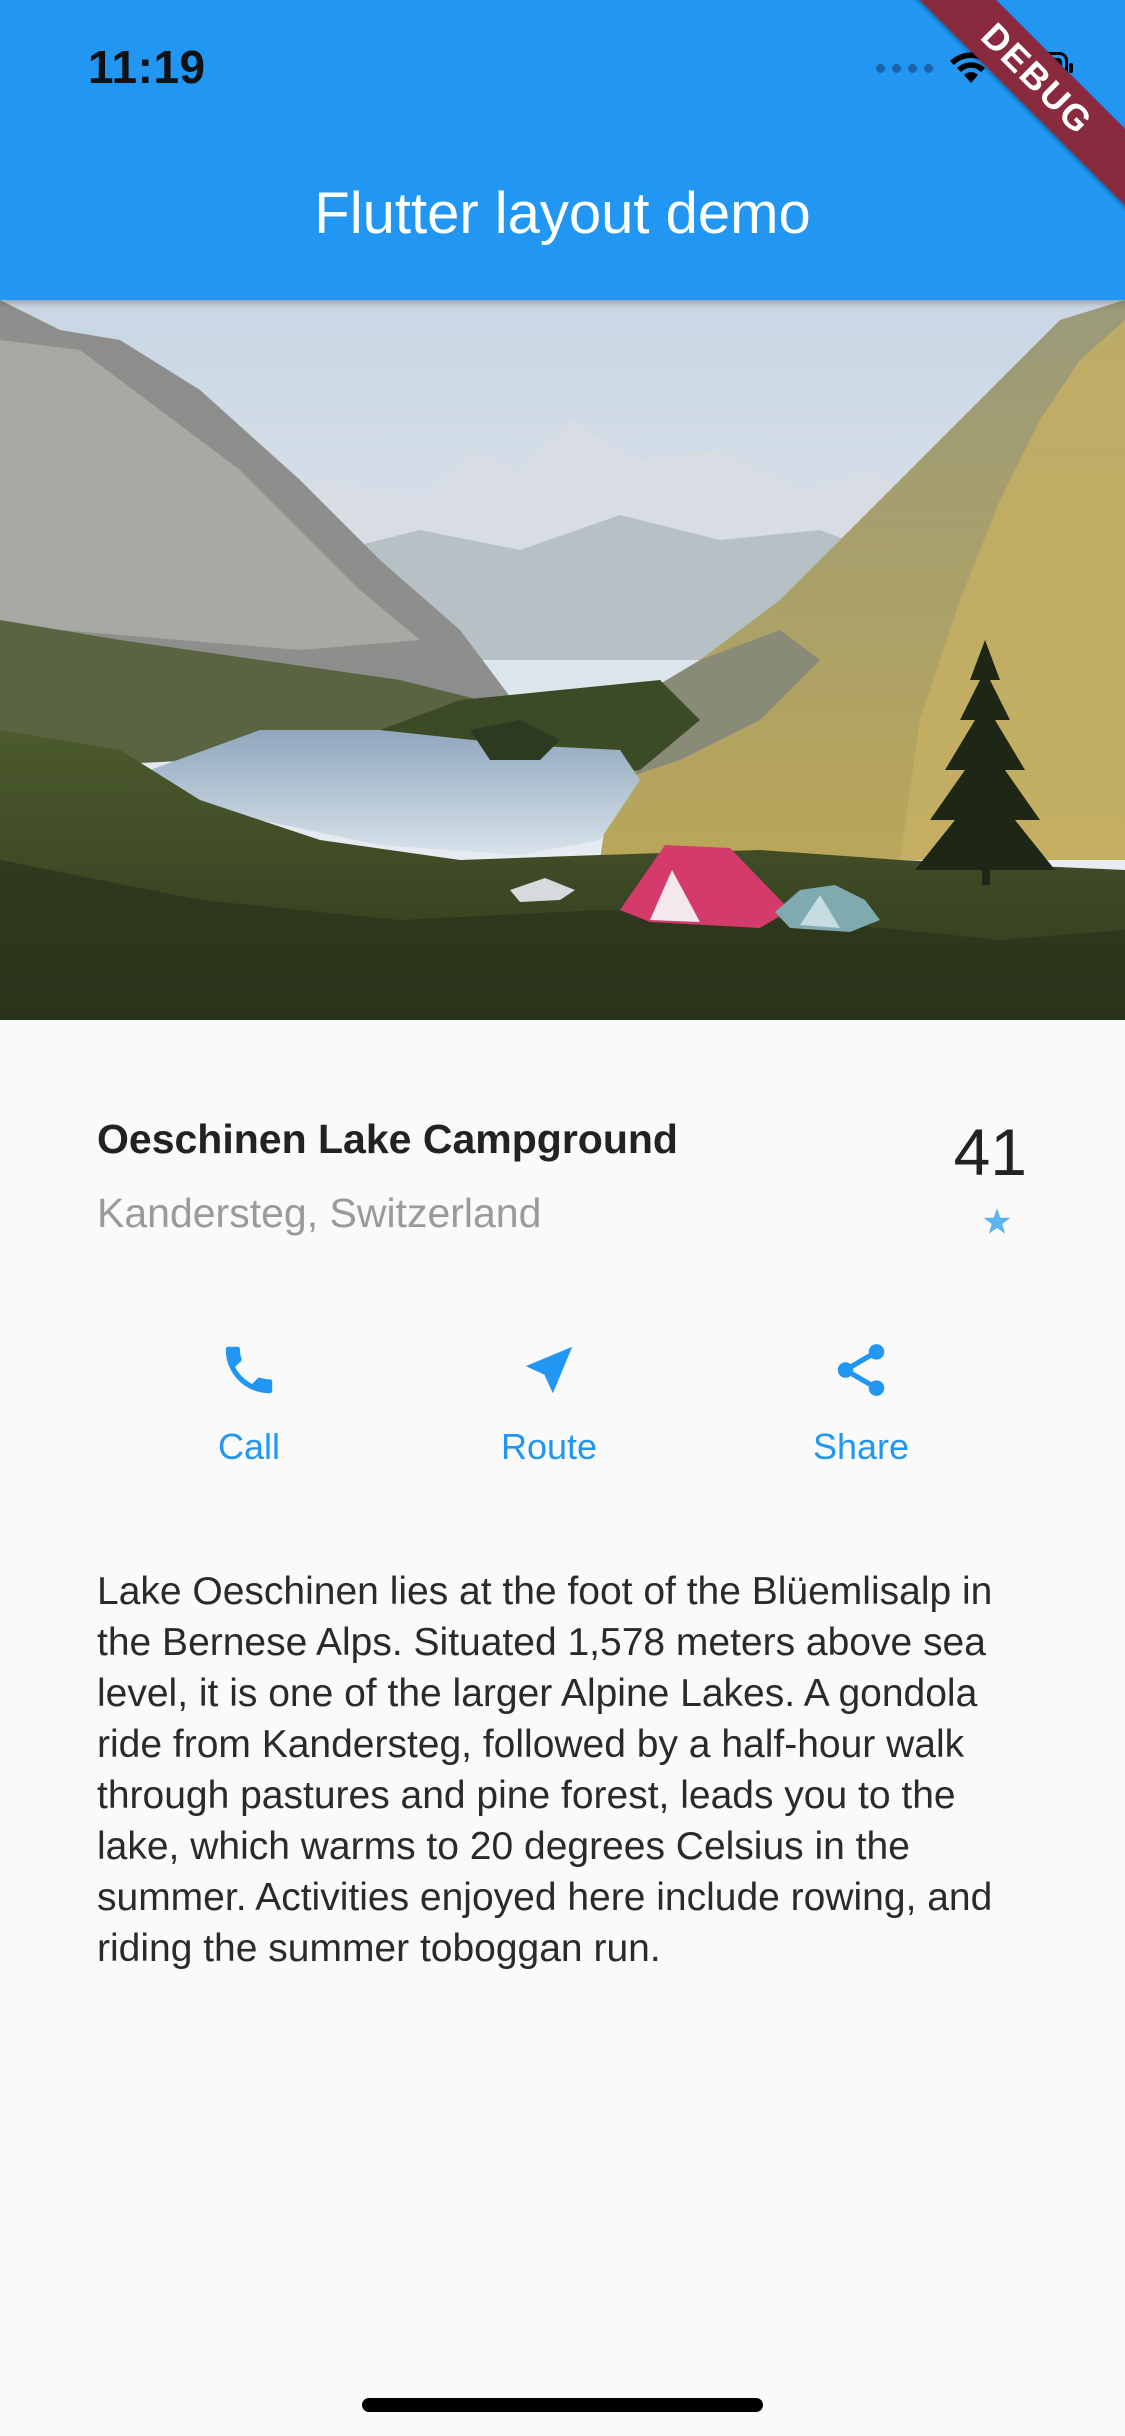 This screenshot has width=1125, height=2436. I want to click on call-button: Call, so click(249, 1399).